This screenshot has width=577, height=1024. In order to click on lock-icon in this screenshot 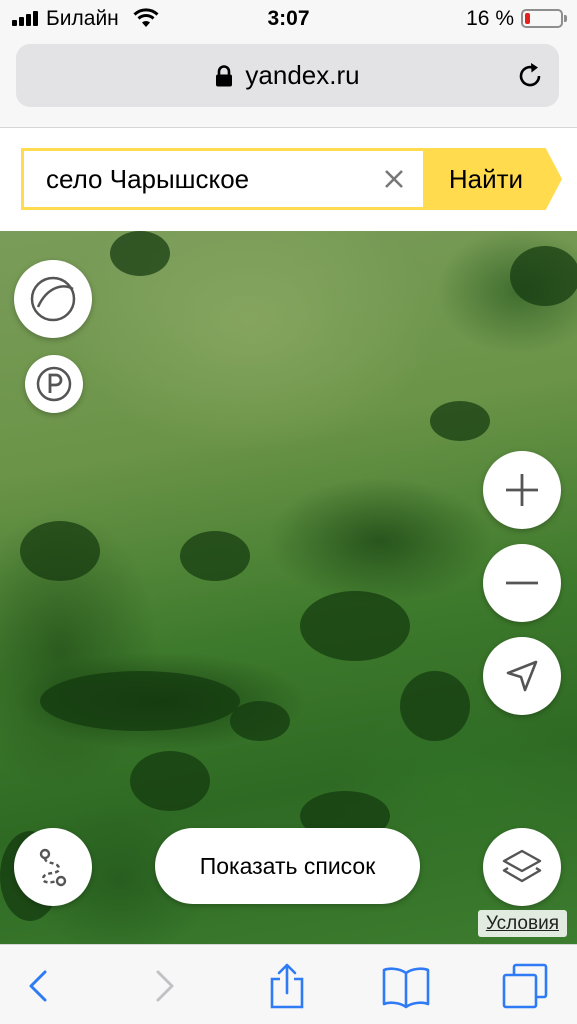, I will do `click(224, 75)`.